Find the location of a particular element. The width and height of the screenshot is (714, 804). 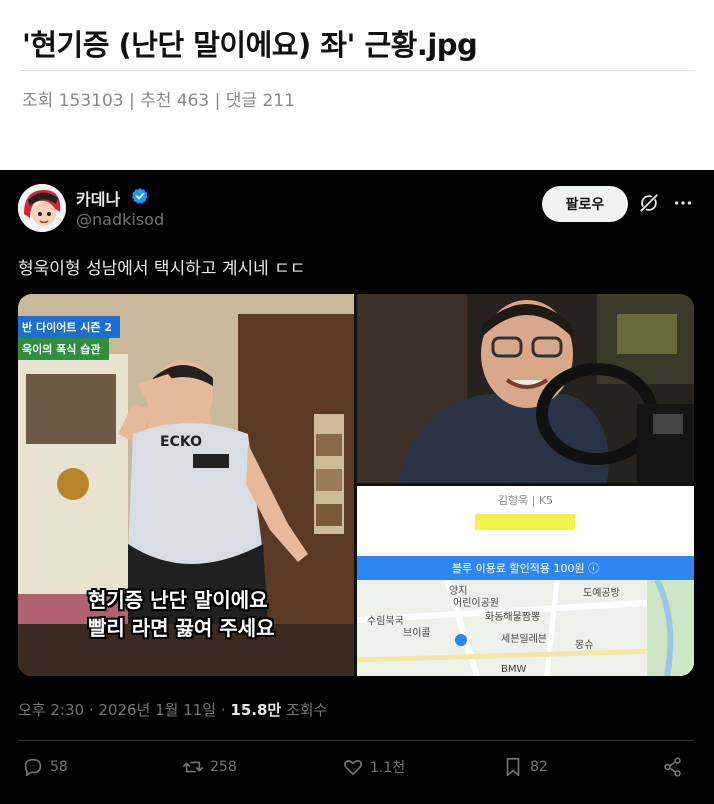

shirt-text: ECKO is located at coordinates (181, 442).